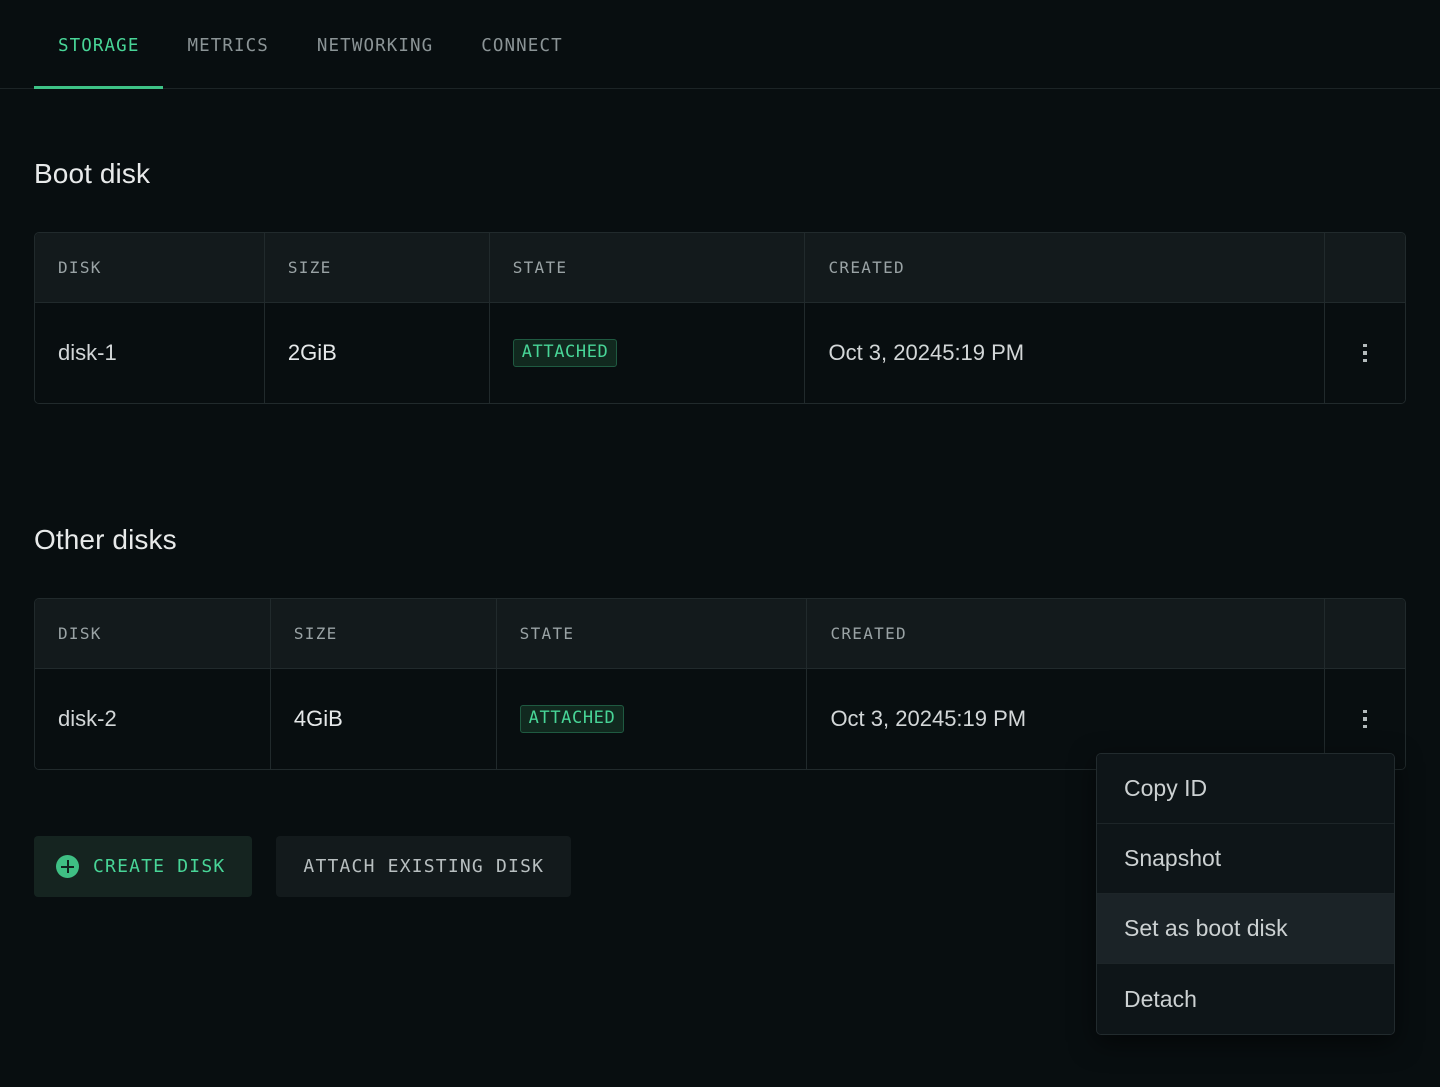  I want to click on menu-item-snapshot: Snapshot, so click(1245, 859).